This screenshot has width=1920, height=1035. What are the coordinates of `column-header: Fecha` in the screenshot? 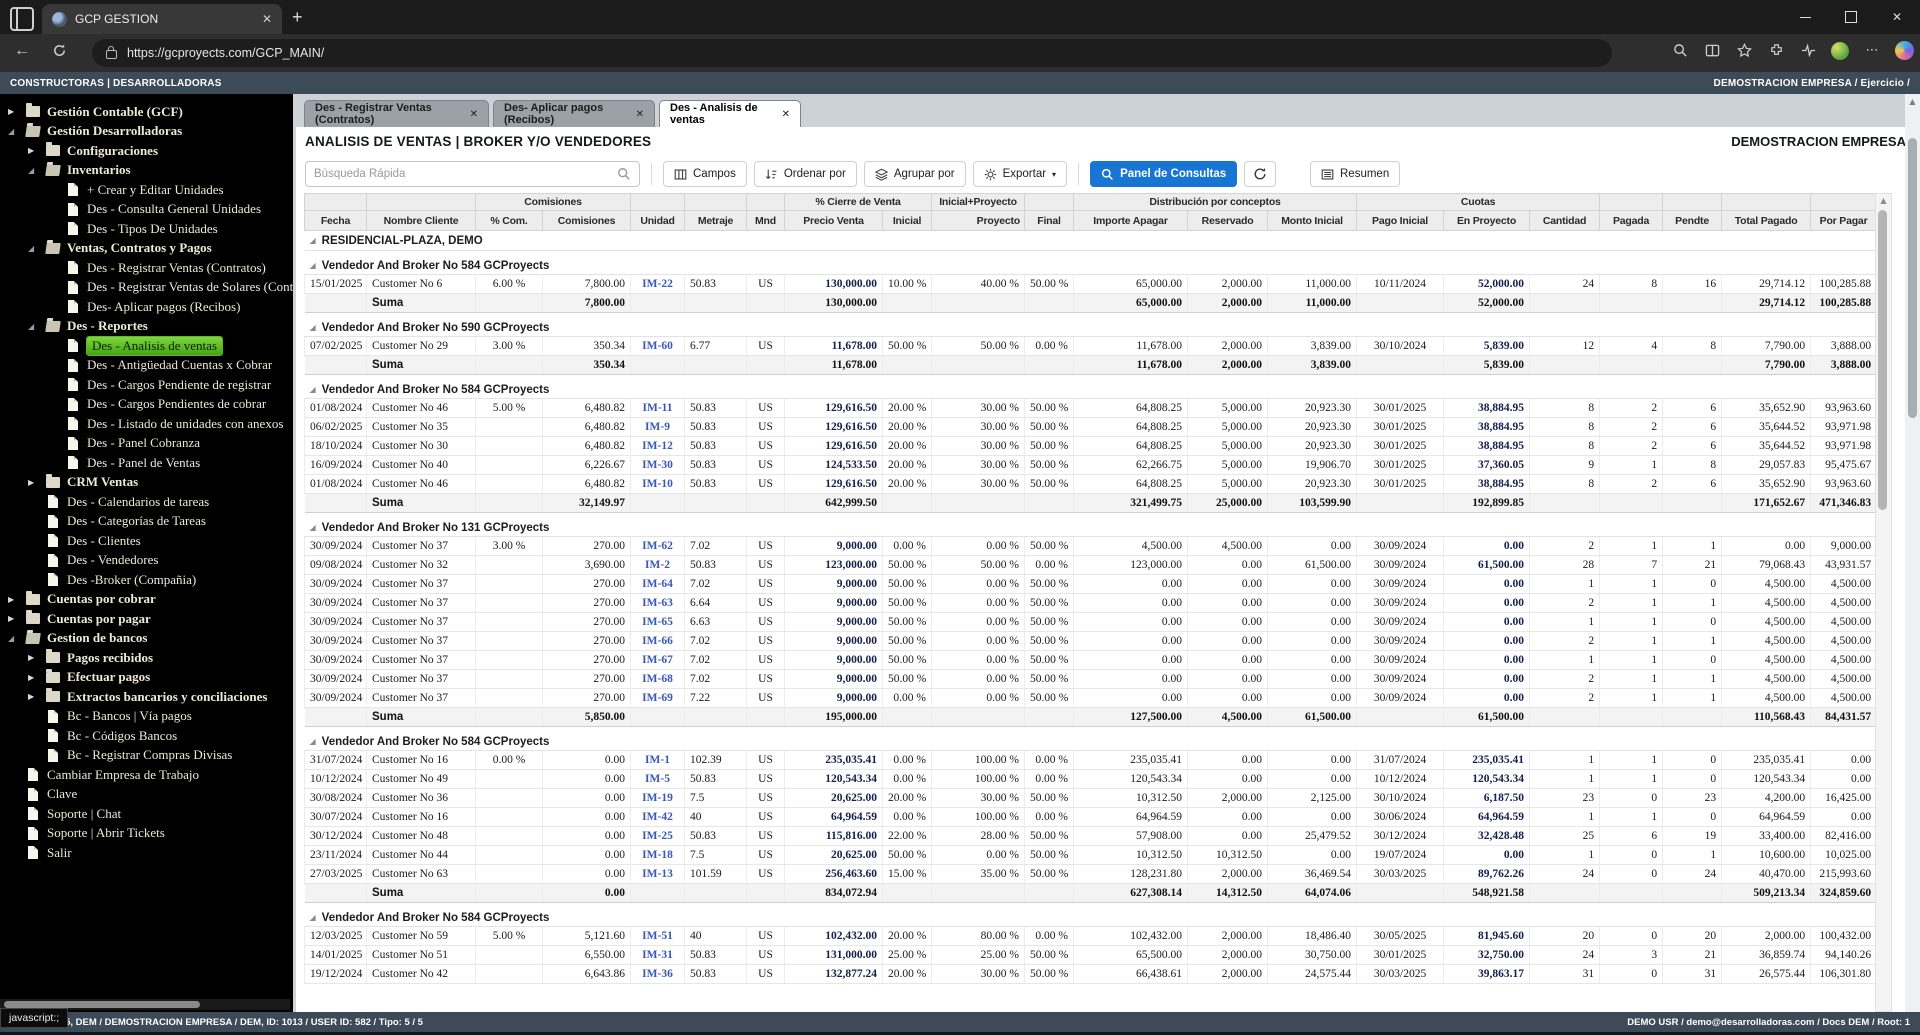 It's located at (335, 220).